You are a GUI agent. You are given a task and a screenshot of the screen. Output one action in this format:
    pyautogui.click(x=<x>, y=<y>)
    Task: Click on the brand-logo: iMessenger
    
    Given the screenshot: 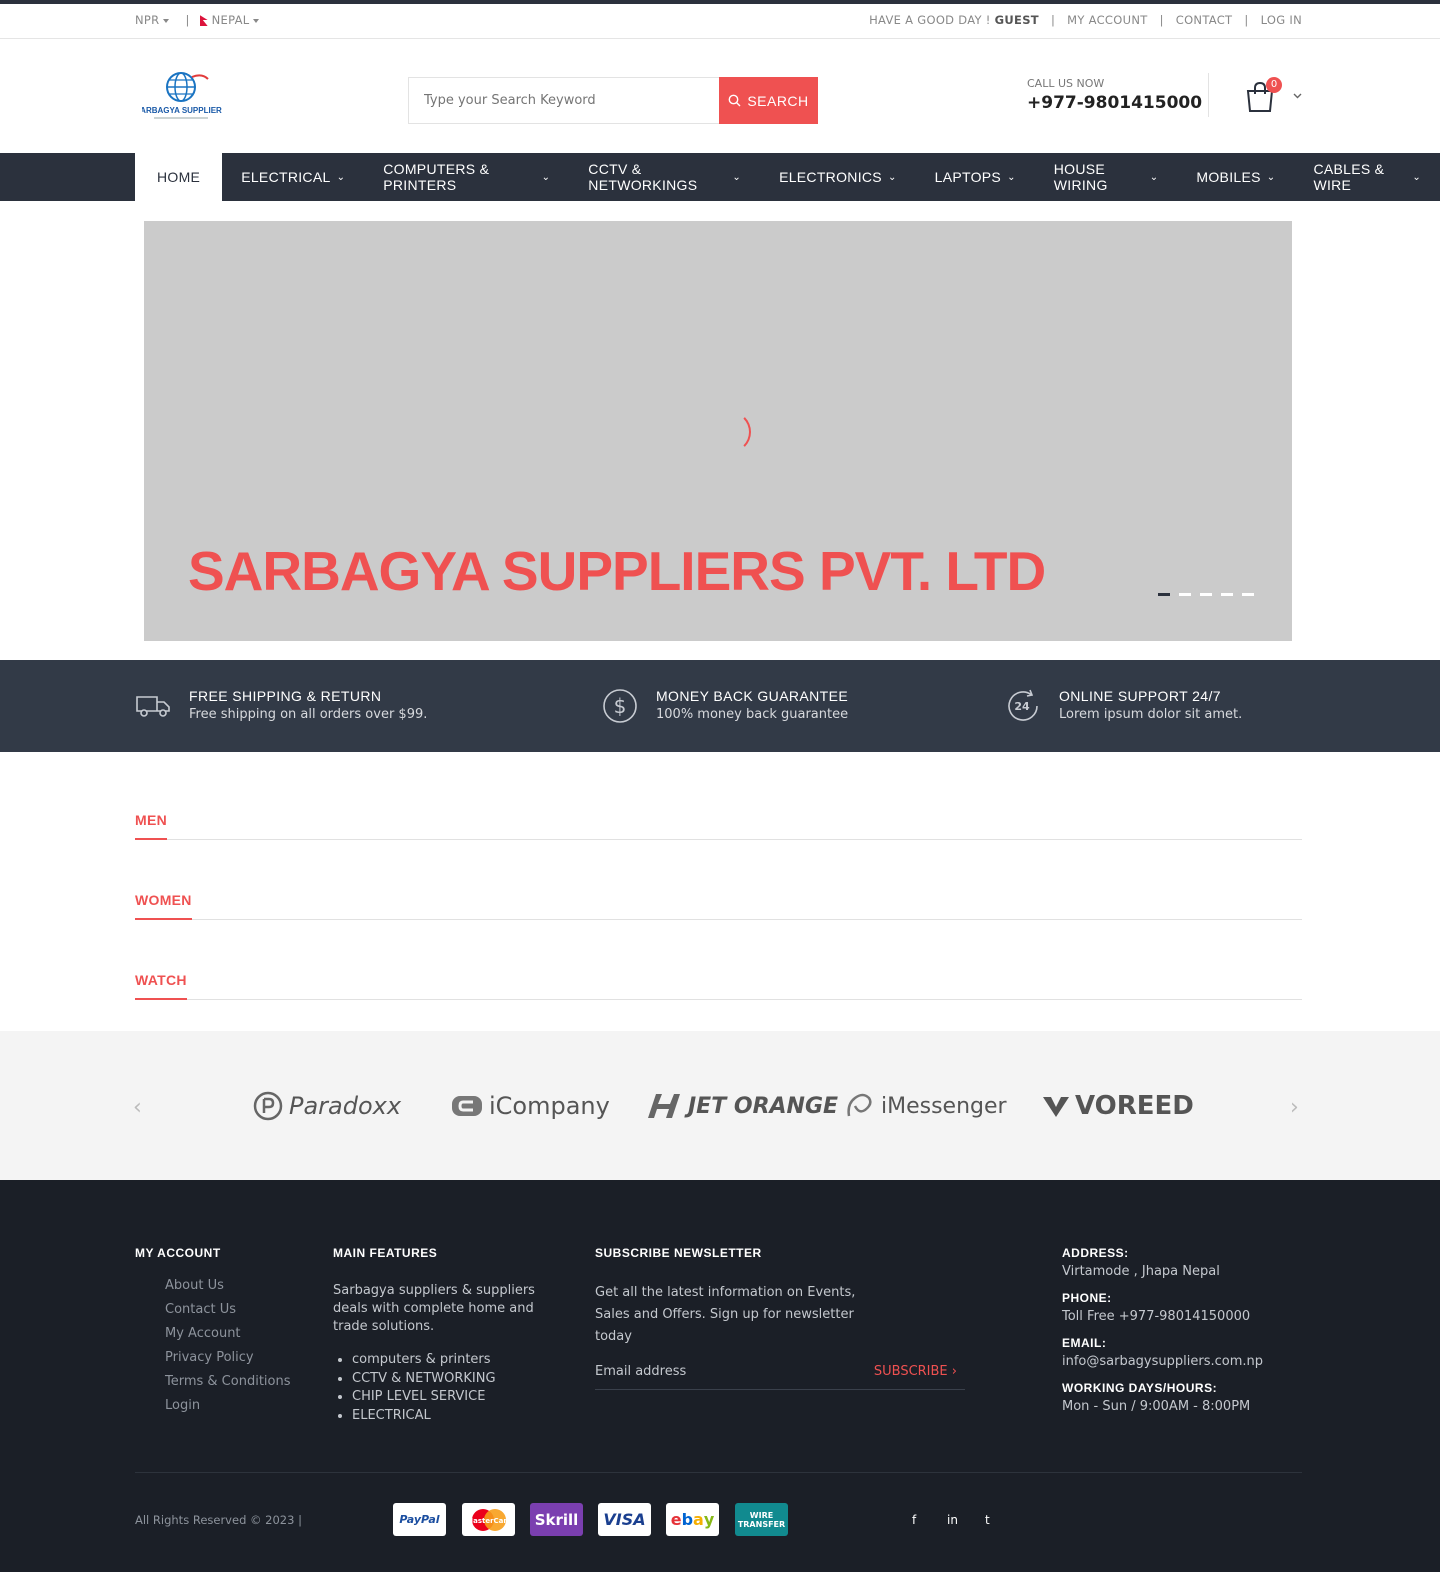 What is the action you would take?
    pyautogui.click(x=926, y=1106)
    